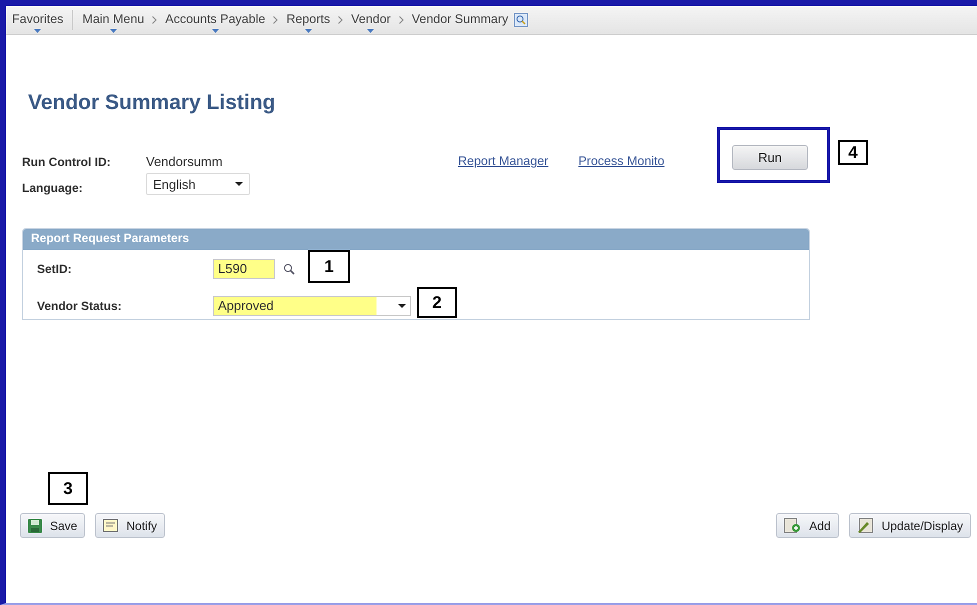 This screenshot has height=605, width=977. I want to click on note-icon, so click(110, 525).